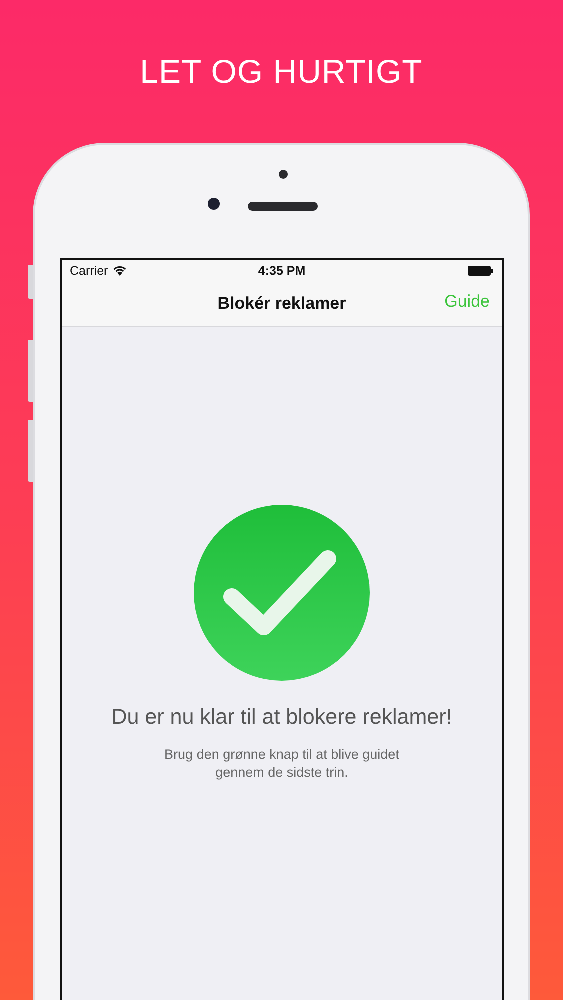  Describe the element at coordinates (282, 717) in the screenshot. I see `ready-message: Du er nu klar til at blokere reklamer!` at that location.